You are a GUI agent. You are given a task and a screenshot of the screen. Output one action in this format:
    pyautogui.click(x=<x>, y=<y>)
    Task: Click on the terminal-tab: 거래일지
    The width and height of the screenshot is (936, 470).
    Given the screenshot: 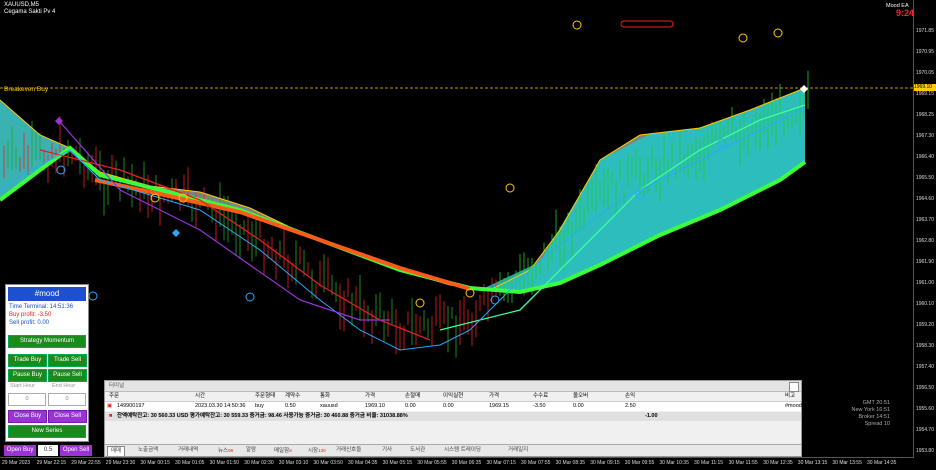 What is the action you would take?
    pyautogui.click(x=518, y=450)
    